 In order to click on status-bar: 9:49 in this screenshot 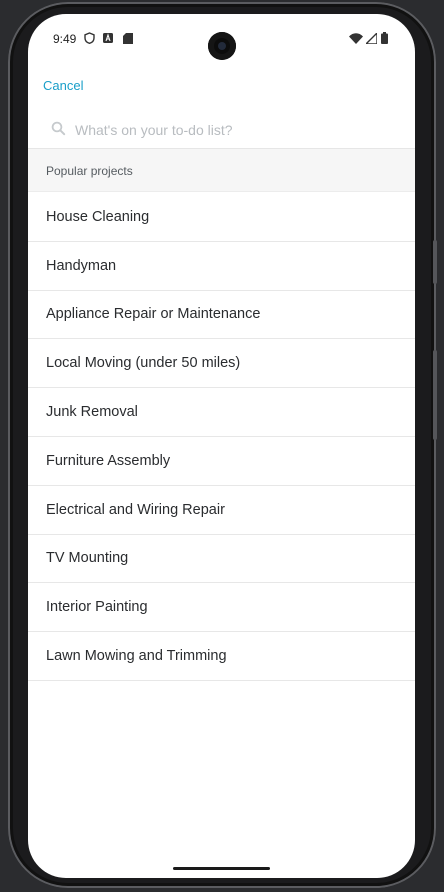, I will do `click(221, 39)`.